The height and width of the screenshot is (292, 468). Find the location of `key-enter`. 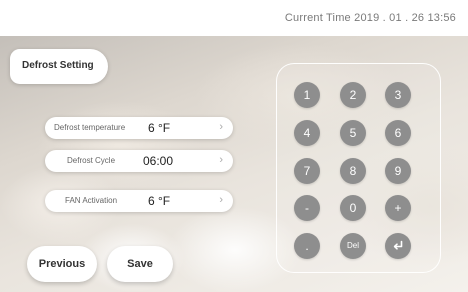

key-enter is located at coordinates (398, 246).